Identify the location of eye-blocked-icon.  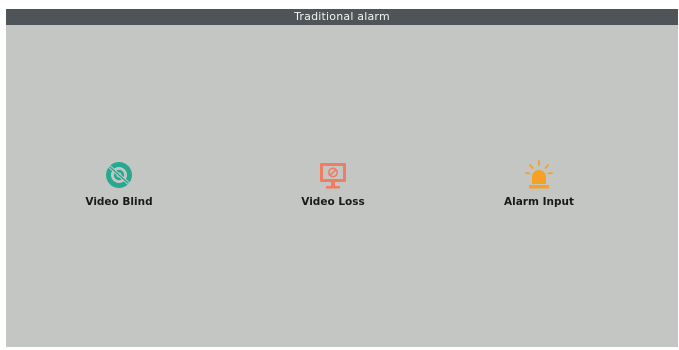
(119, 175).